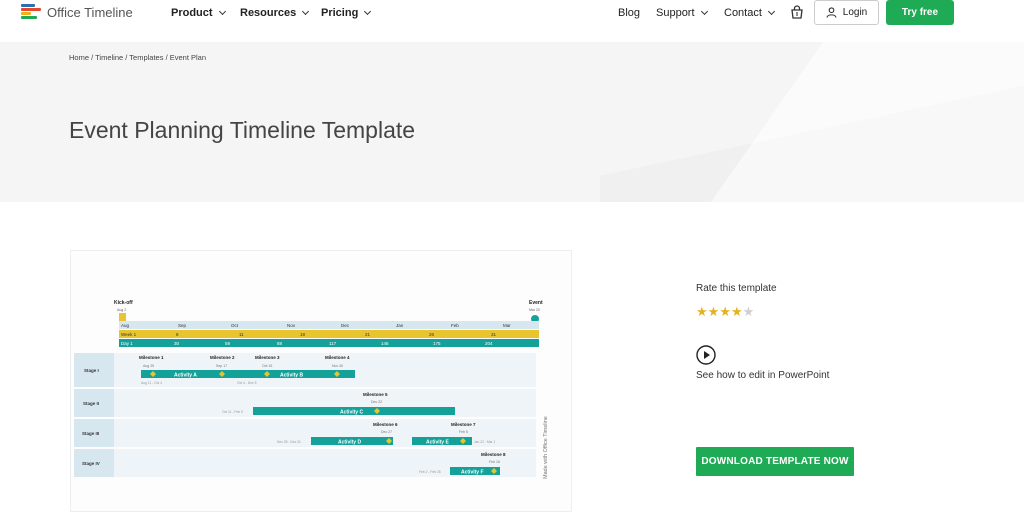 This screenshot has height=512, width=1024. I want to click on day-label: 30, so click(177, 343).